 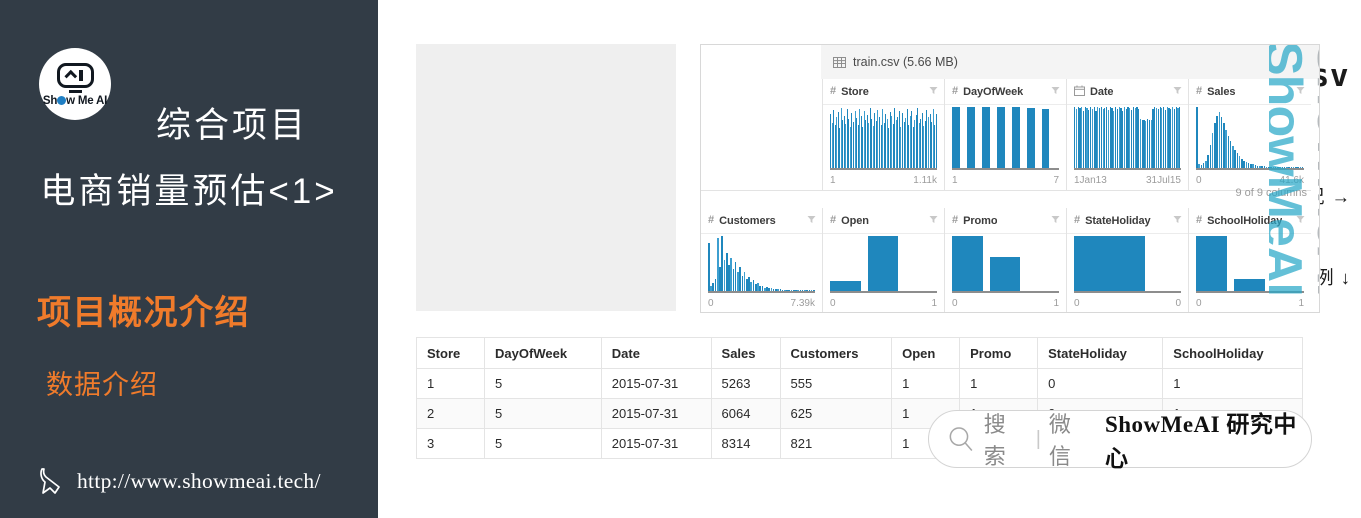 I want to click on table-column-header: Sales, so click(x=745, y=353).